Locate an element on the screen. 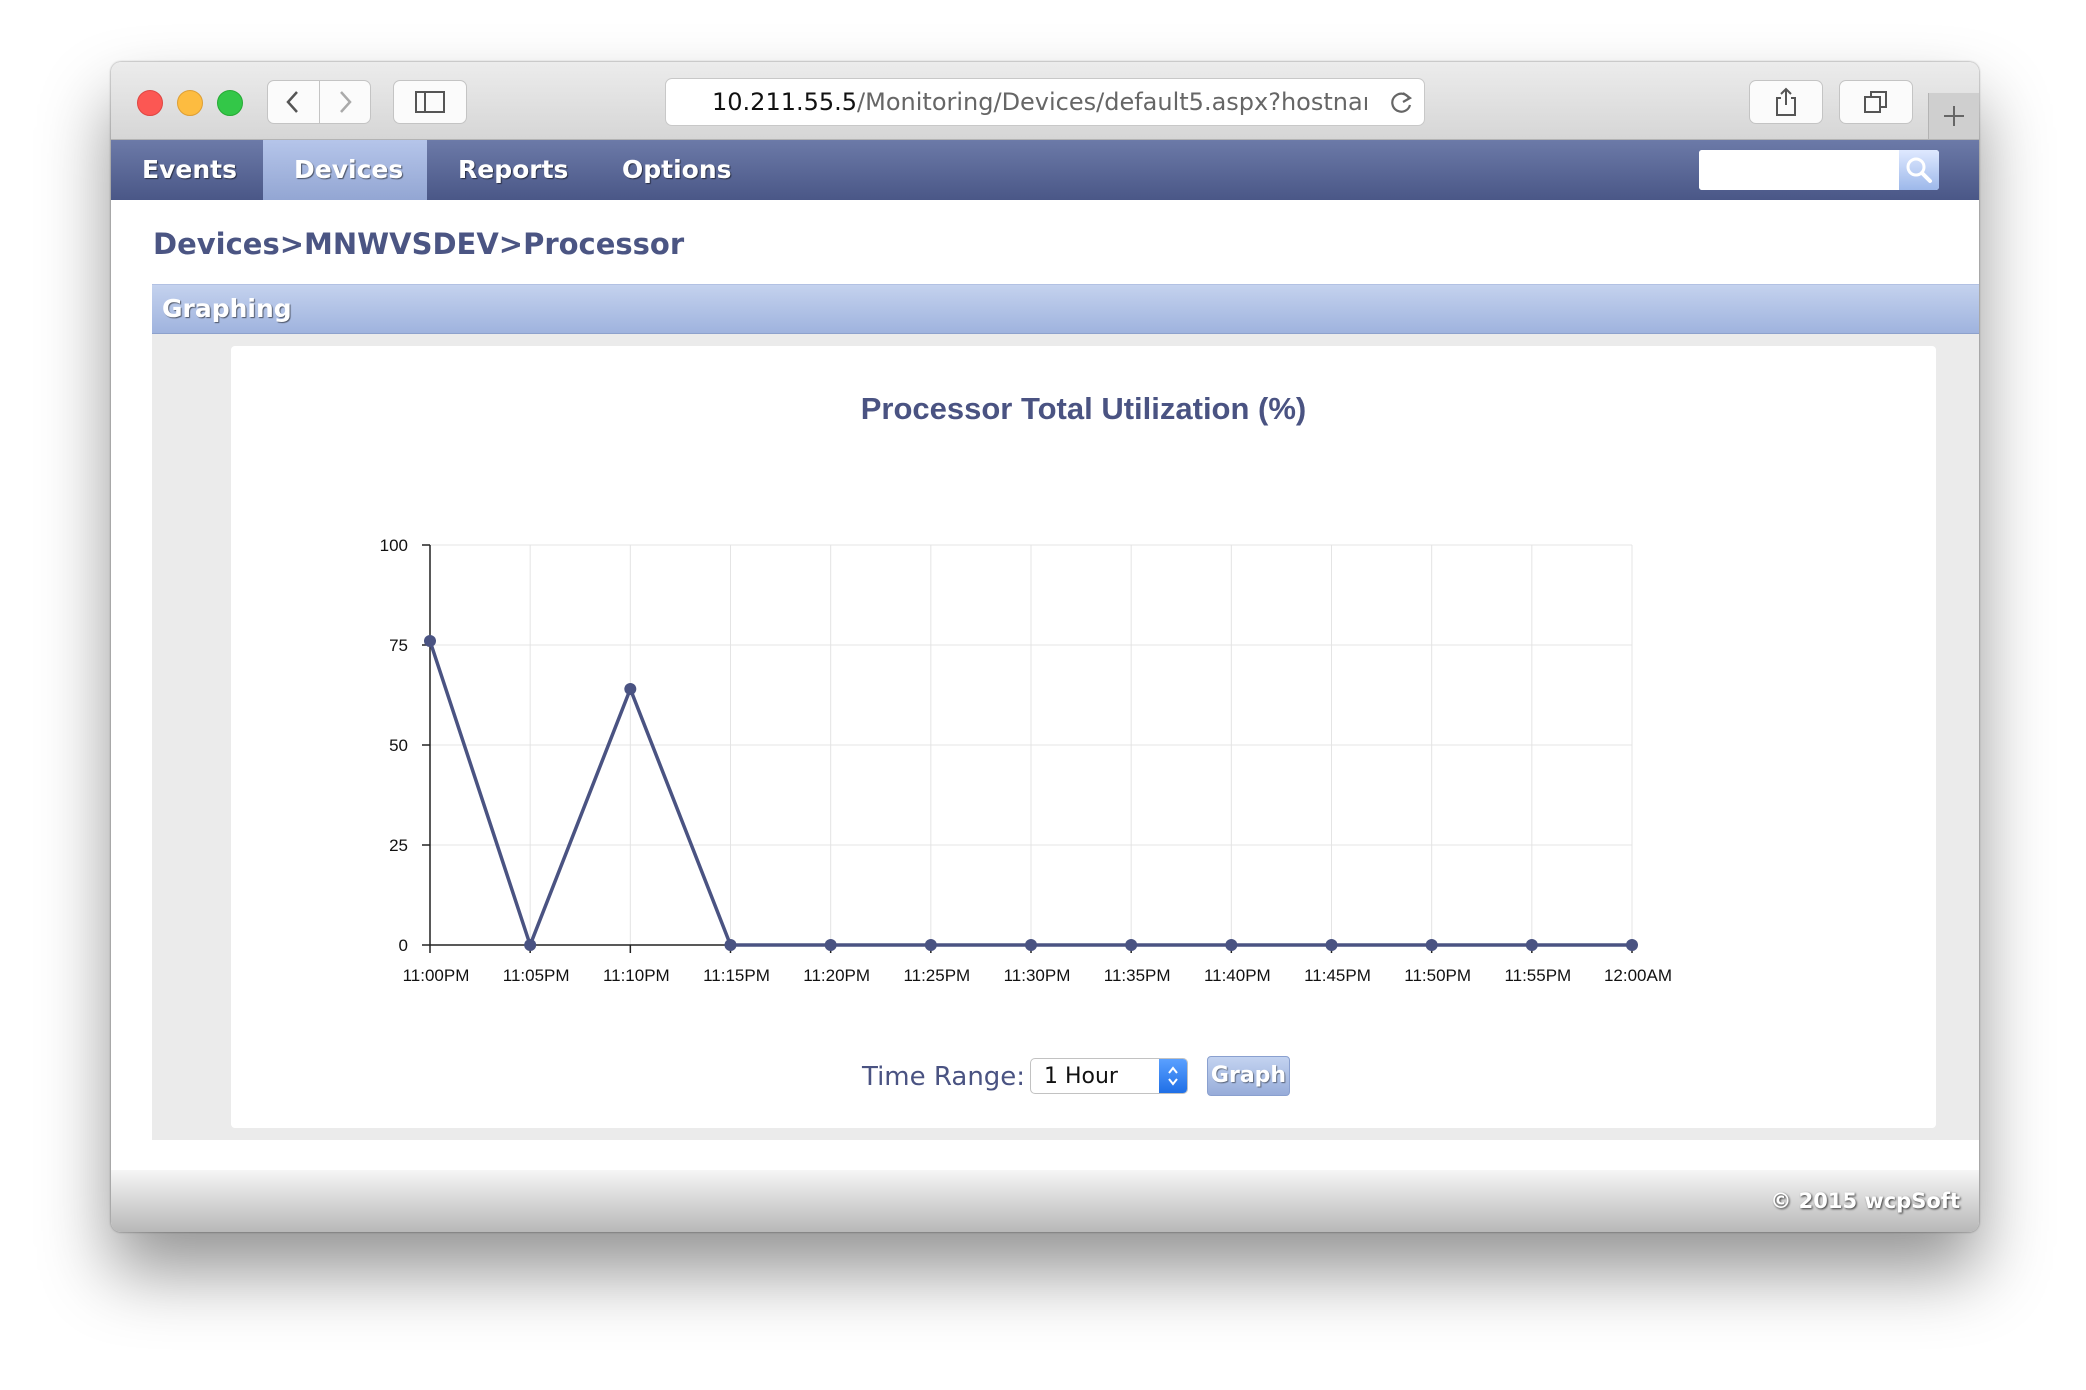 The width and height of the screenshot is (2086, 1390). x-tick-label: 11:50PM is located at coordinates (1437, 975).